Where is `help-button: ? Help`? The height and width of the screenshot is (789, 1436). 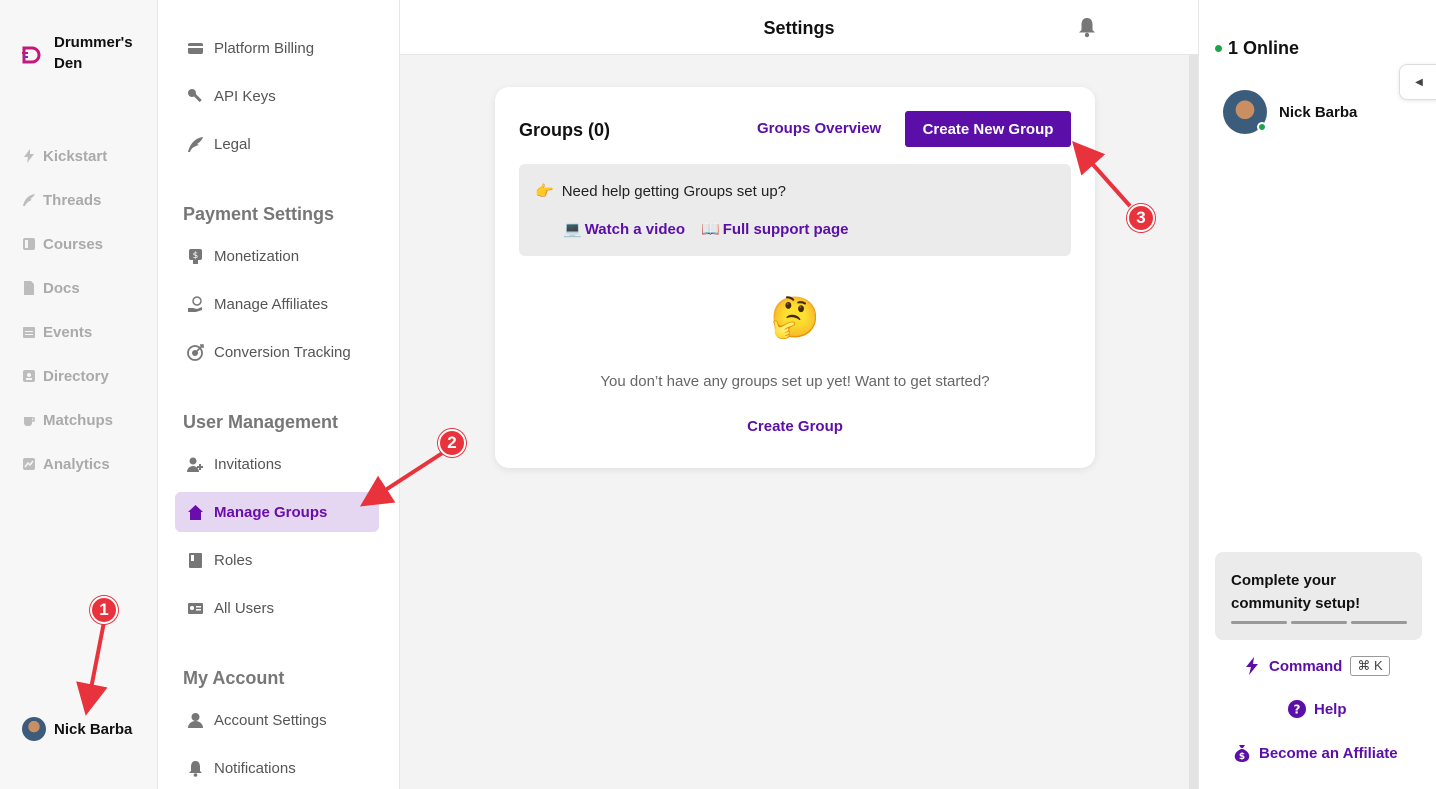
help-button: ? Help is located at coordinates (1317, 709).